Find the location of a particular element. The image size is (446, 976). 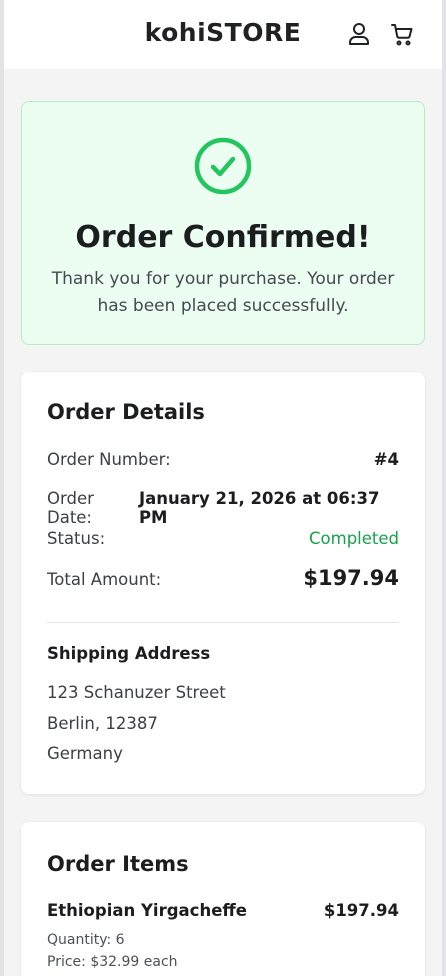

order-date-value: January 21, 2026 at 06:37 PM is located at coordinates (259, 508).